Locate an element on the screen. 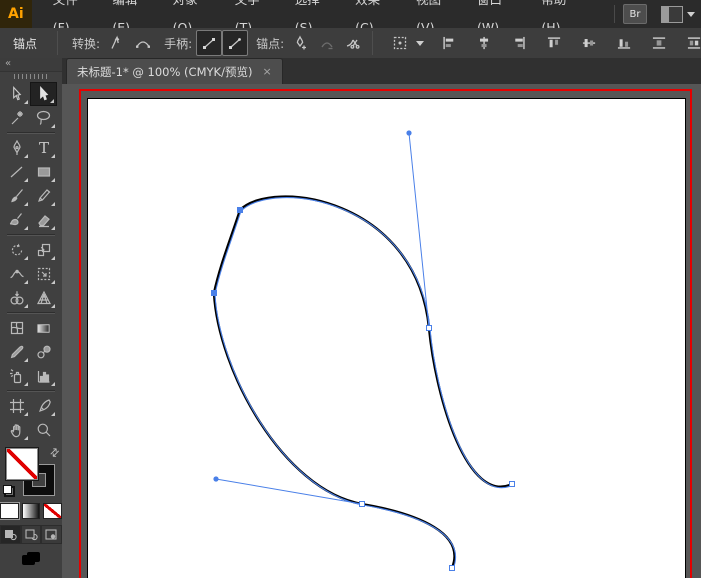 The height and width of the screenshot is (578, 701). document-tab: 未标题-1* @ 100% (CMYK/预览) × is located at coordinates (174, 71).